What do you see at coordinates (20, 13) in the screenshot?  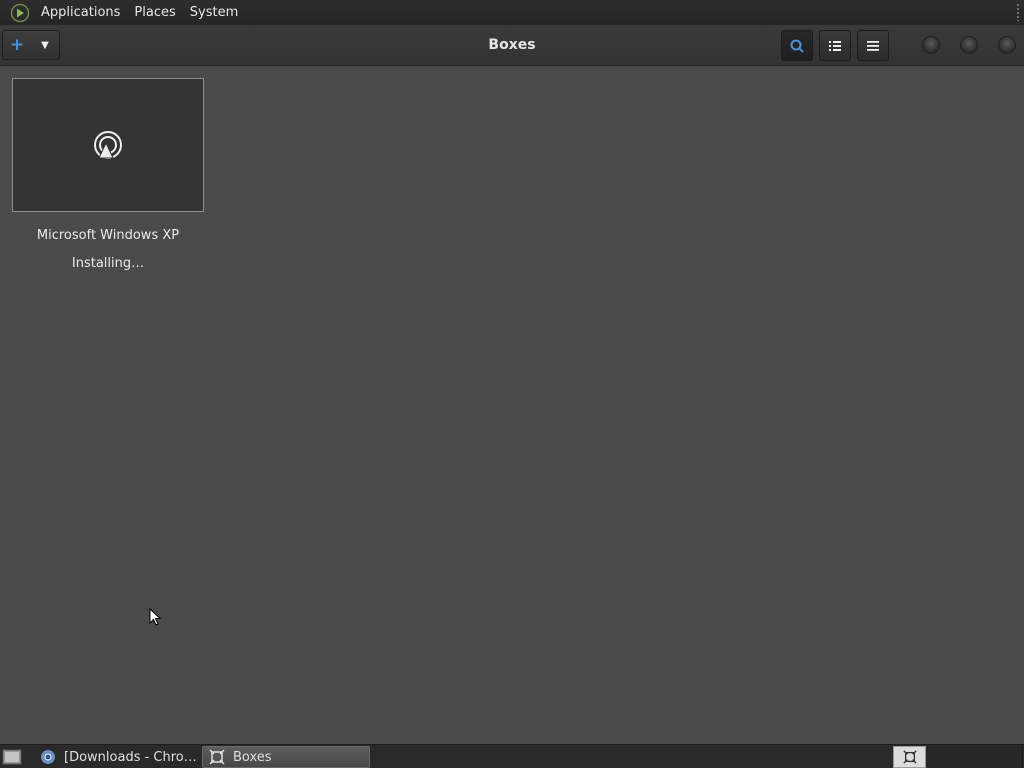 I see `gnome-menu-icon` at bounding box center [20, 13].